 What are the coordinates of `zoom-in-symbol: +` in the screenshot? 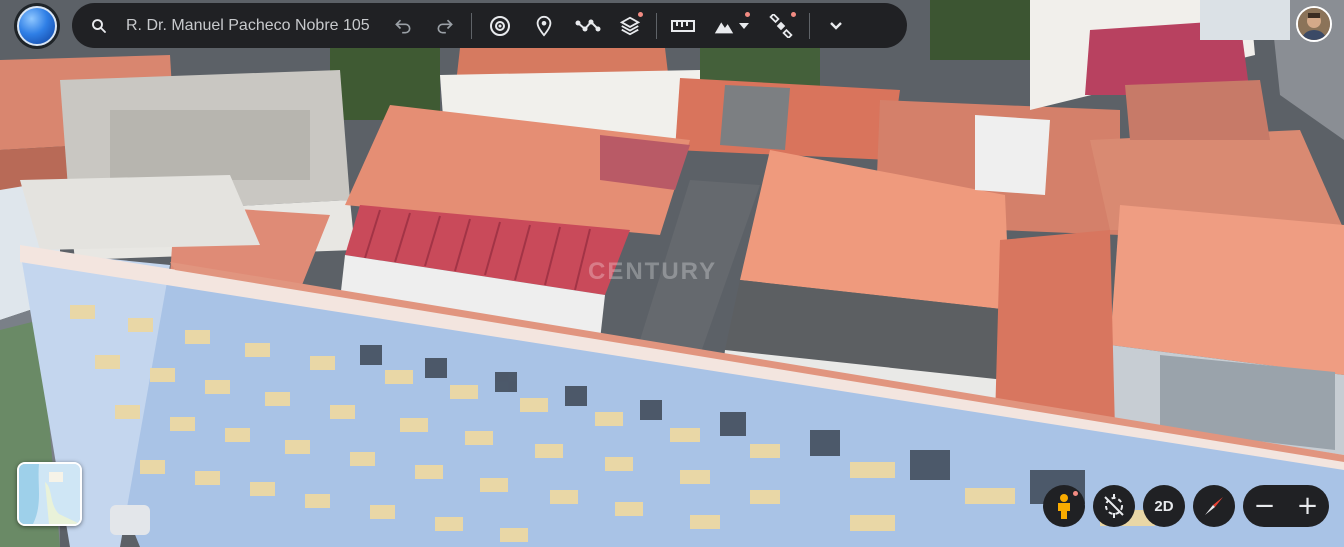 It's located at (1307, 506).